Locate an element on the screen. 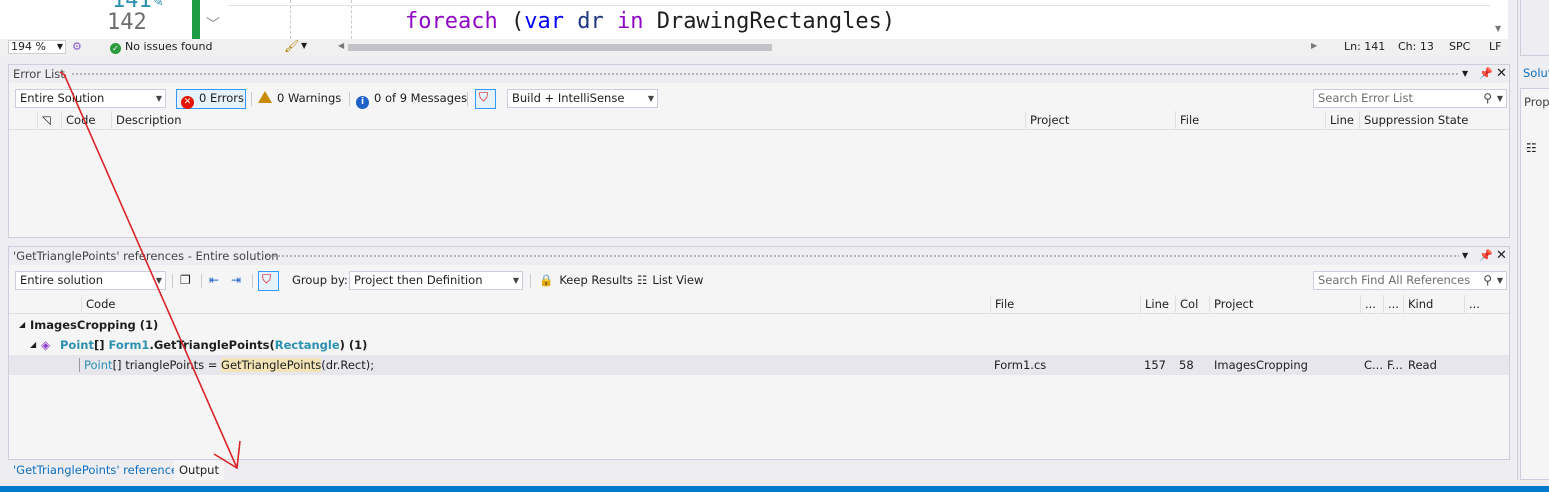 This screenshot has height=492, width=1549. tab-references: 'GetTrianglePoints' references is located at coordinates (98, 470).